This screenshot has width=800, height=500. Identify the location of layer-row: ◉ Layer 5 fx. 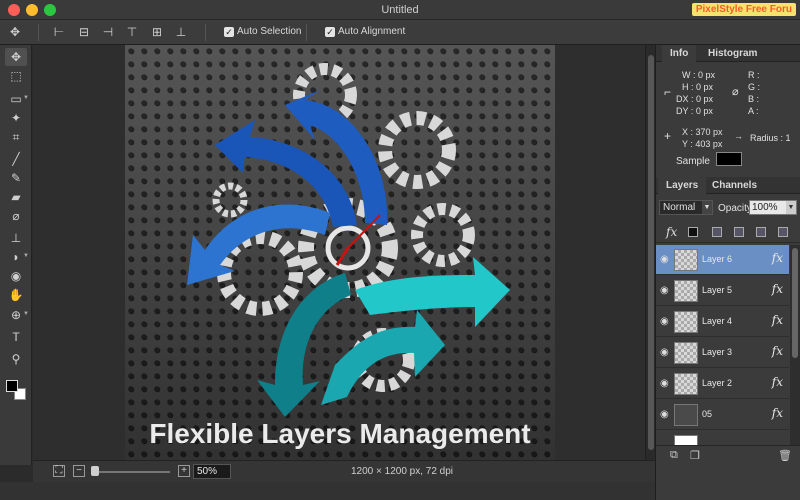
(722, 291).